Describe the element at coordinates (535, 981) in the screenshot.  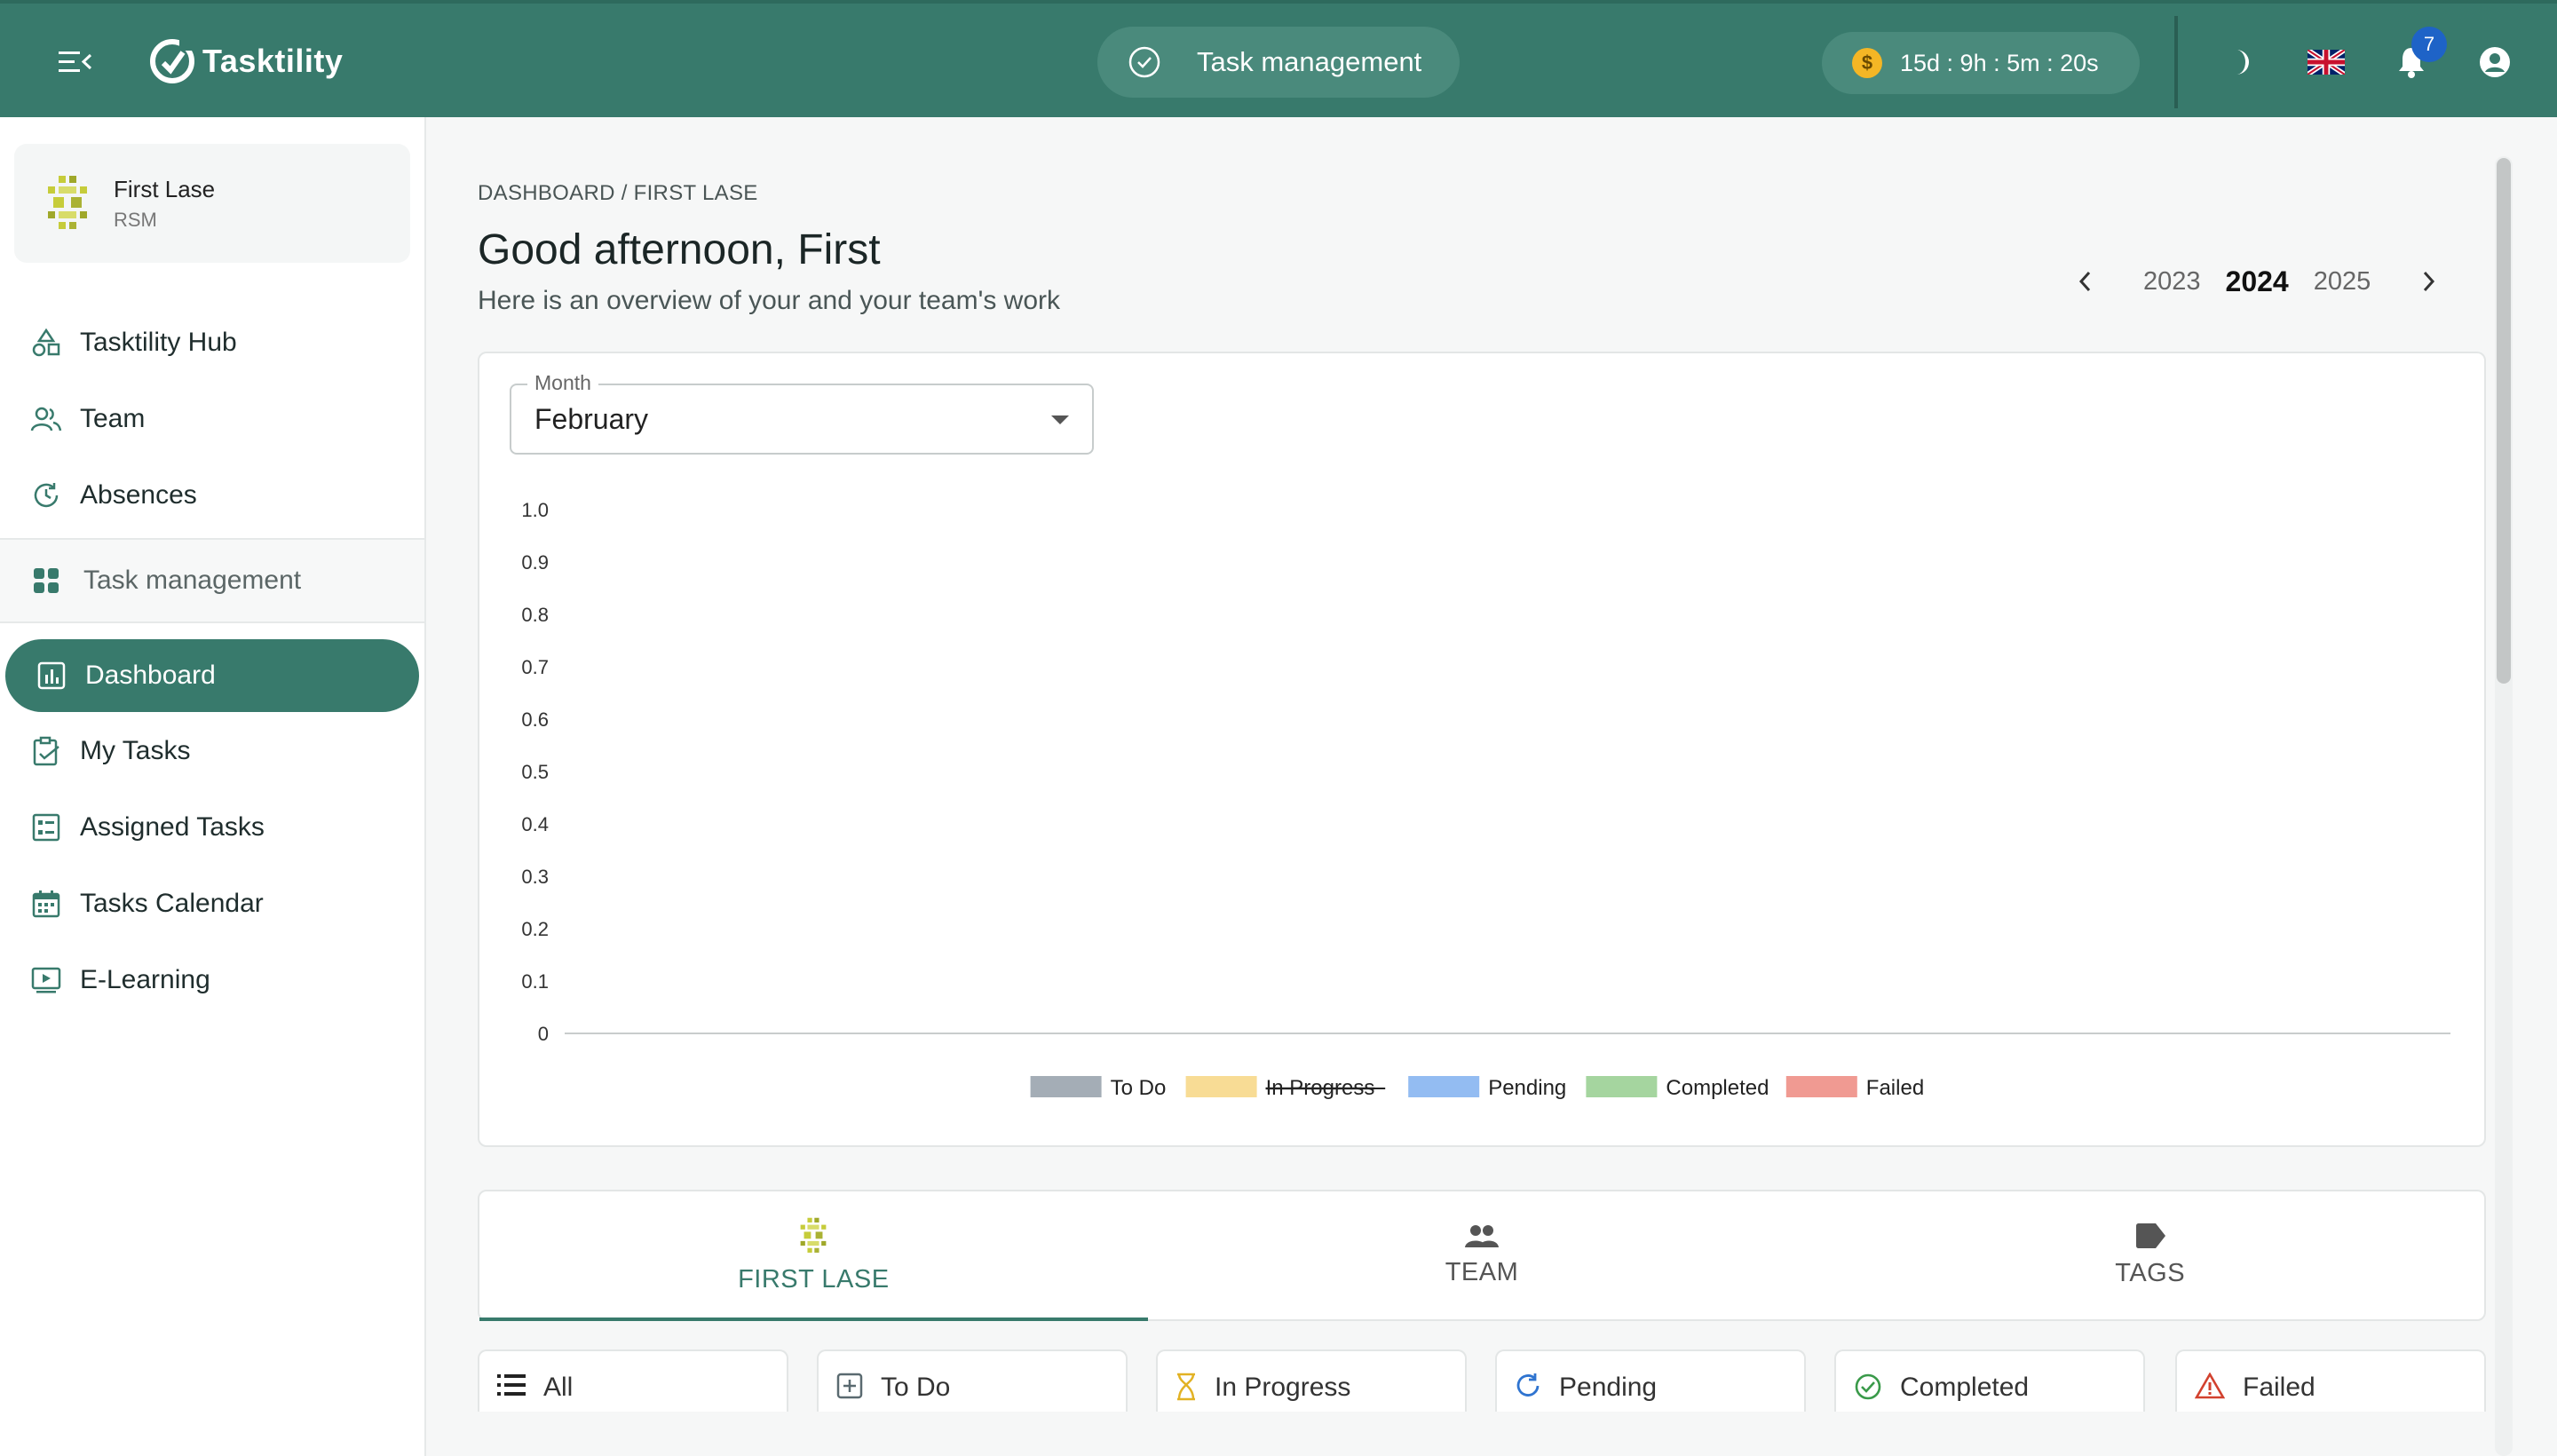
I see `y-tick-label: 0.1` at that location.